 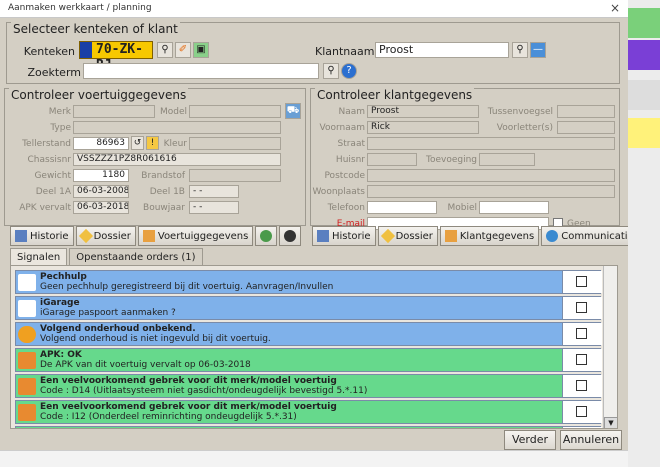 What do you see at coordinates (108, 313) in the screenshot?
I see `signal-text: iGarage paspoort aanmaken ?` at bounding box center [108, 313].